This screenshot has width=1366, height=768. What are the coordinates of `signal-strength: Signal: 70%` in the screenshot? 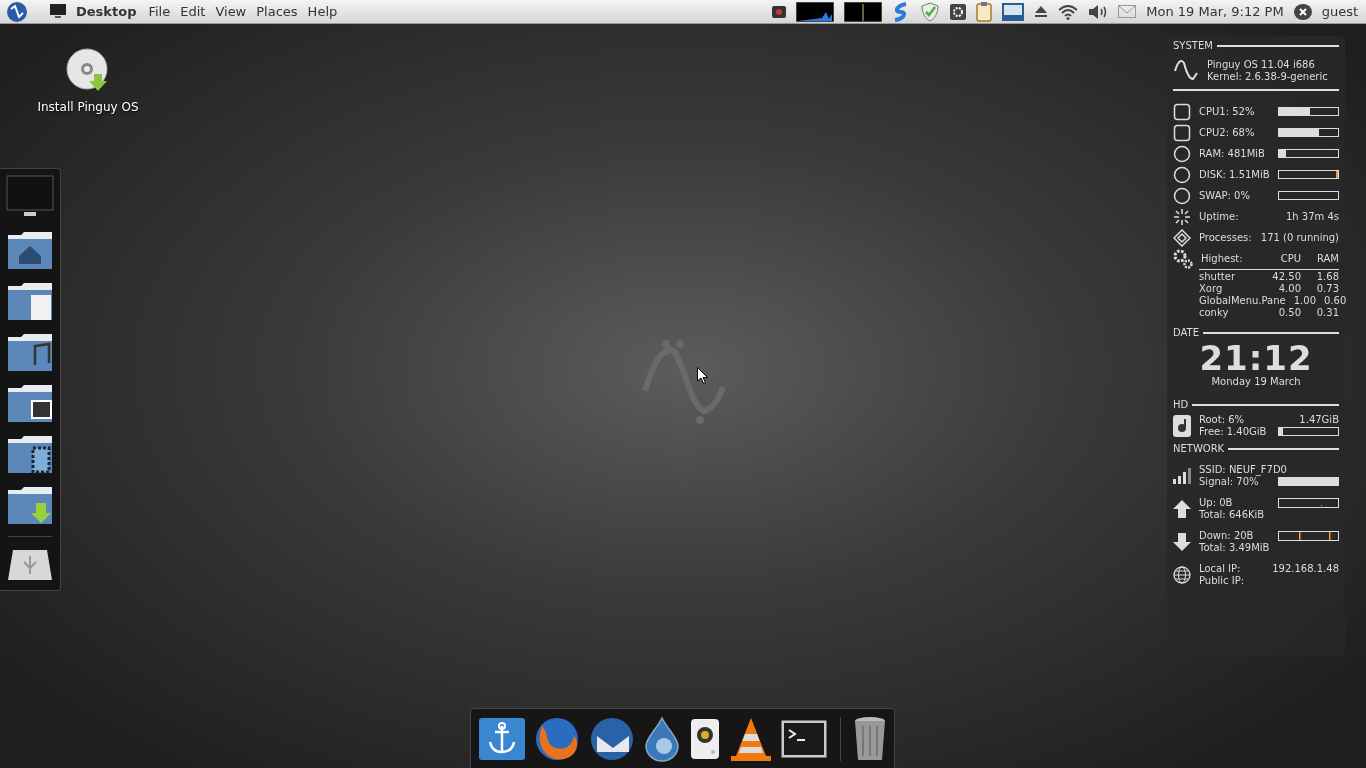 It's located at (1229, 481).